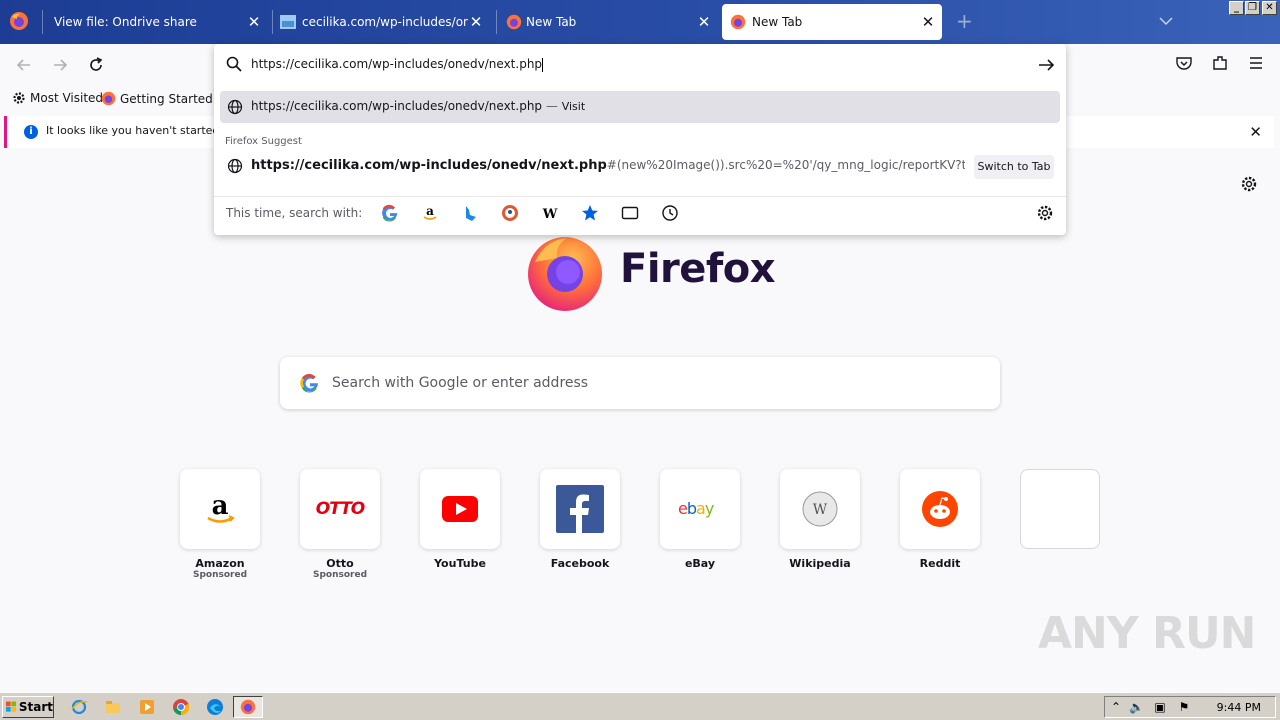  I want to click on tab-title: cecilika.com/wp-includes/onedv/ne, so click(385, 22).